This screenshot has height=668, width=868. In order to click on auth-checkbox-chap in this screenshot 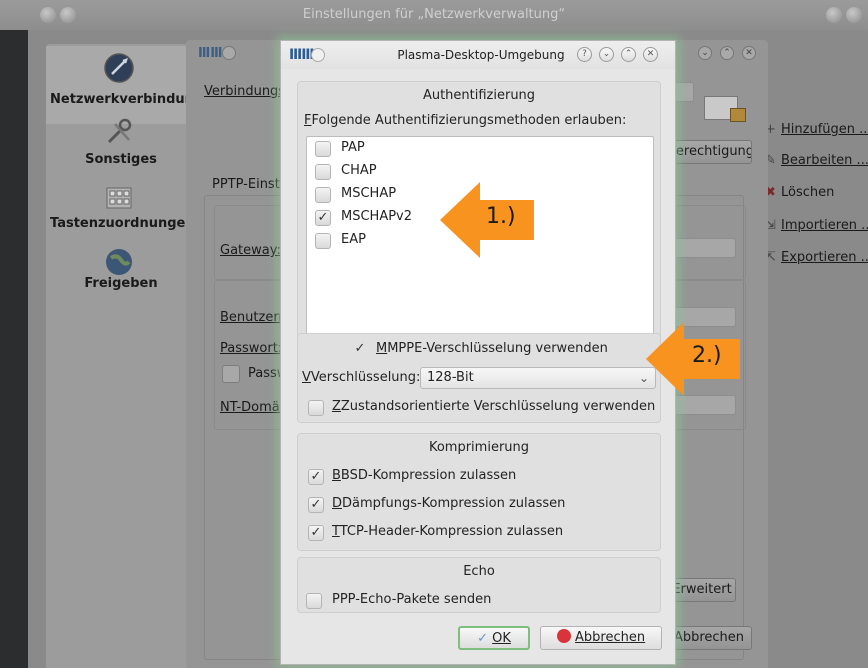, I will do `click(323, 172)`.